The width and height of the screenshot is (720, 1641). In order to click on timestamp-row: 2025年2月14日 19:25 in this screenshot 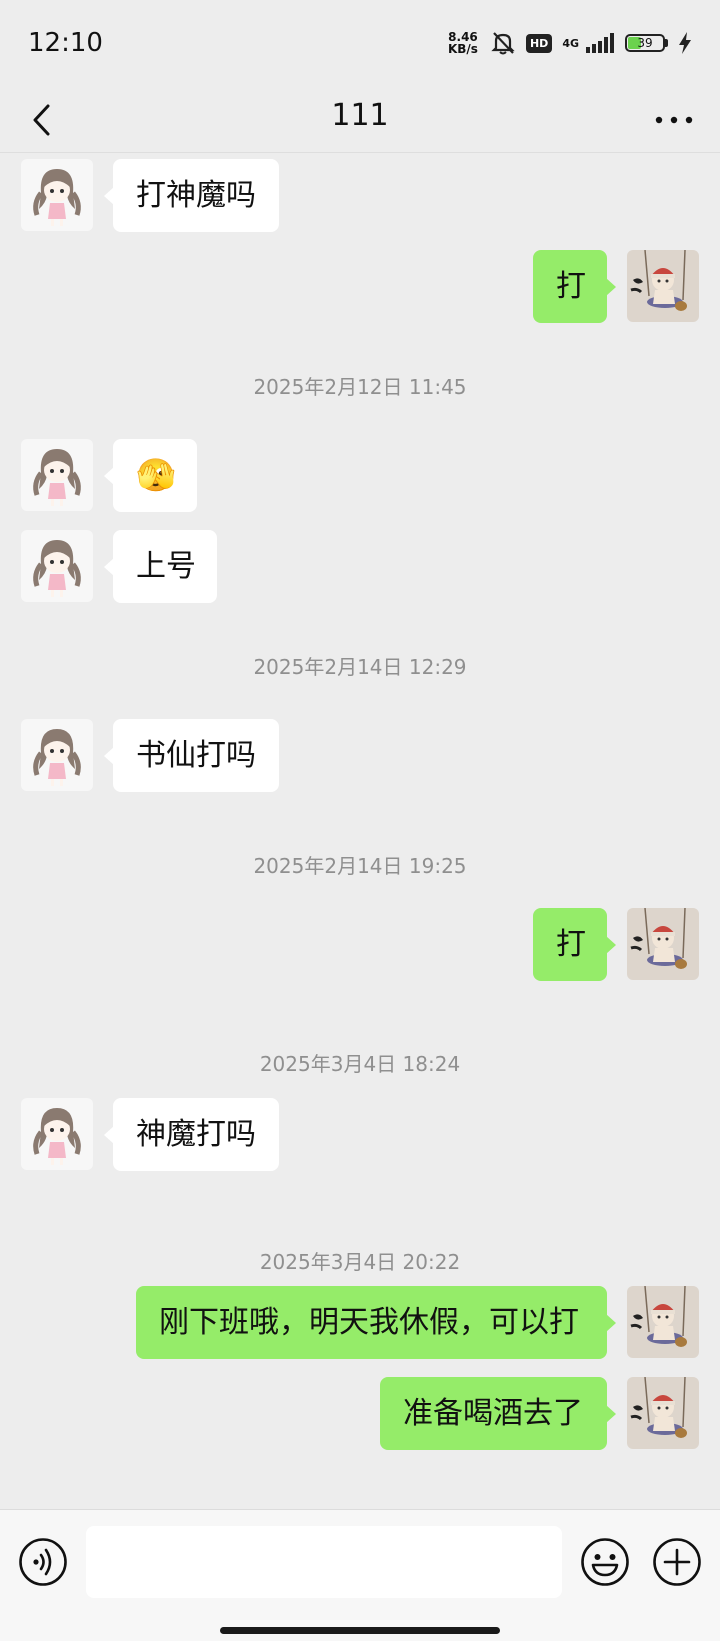, I will do `click(360, 865)`.